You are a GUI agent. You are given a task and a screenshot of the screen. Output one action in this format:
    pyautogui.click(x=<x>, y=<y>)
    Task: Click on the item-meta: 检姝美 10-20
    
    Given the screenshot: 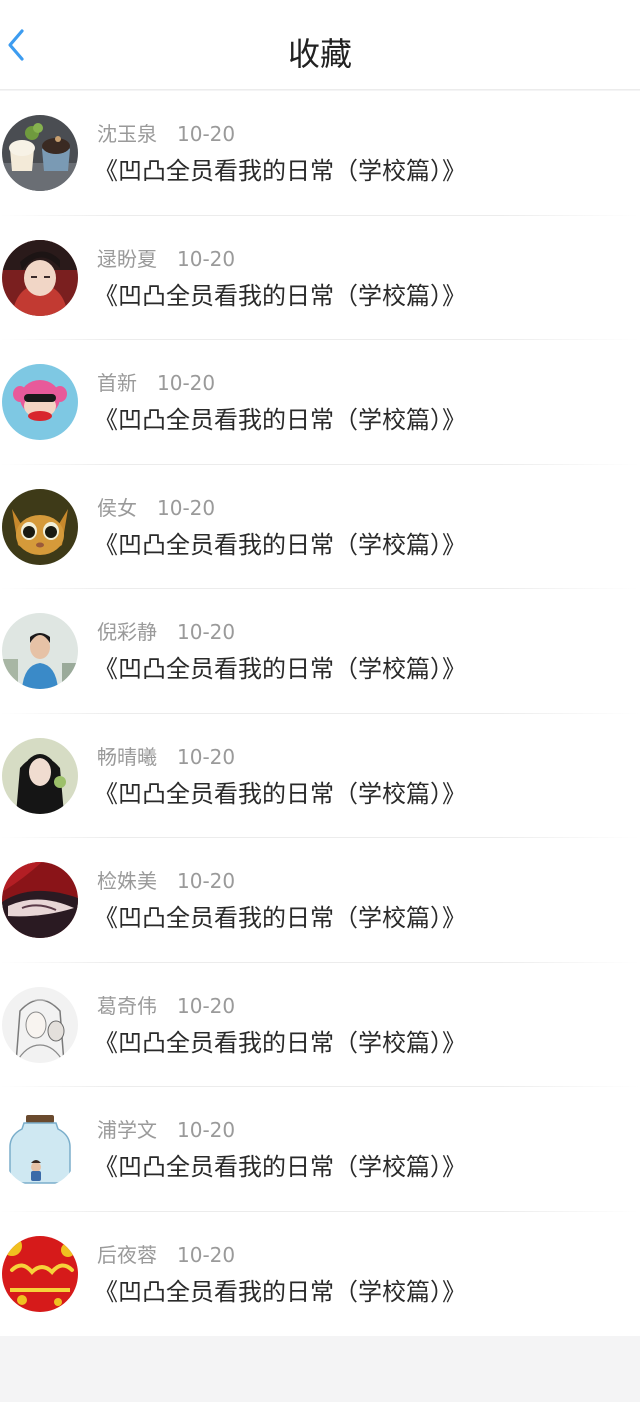 What is the action you would take?
    pyautogui.click(x=166, y=881)
    